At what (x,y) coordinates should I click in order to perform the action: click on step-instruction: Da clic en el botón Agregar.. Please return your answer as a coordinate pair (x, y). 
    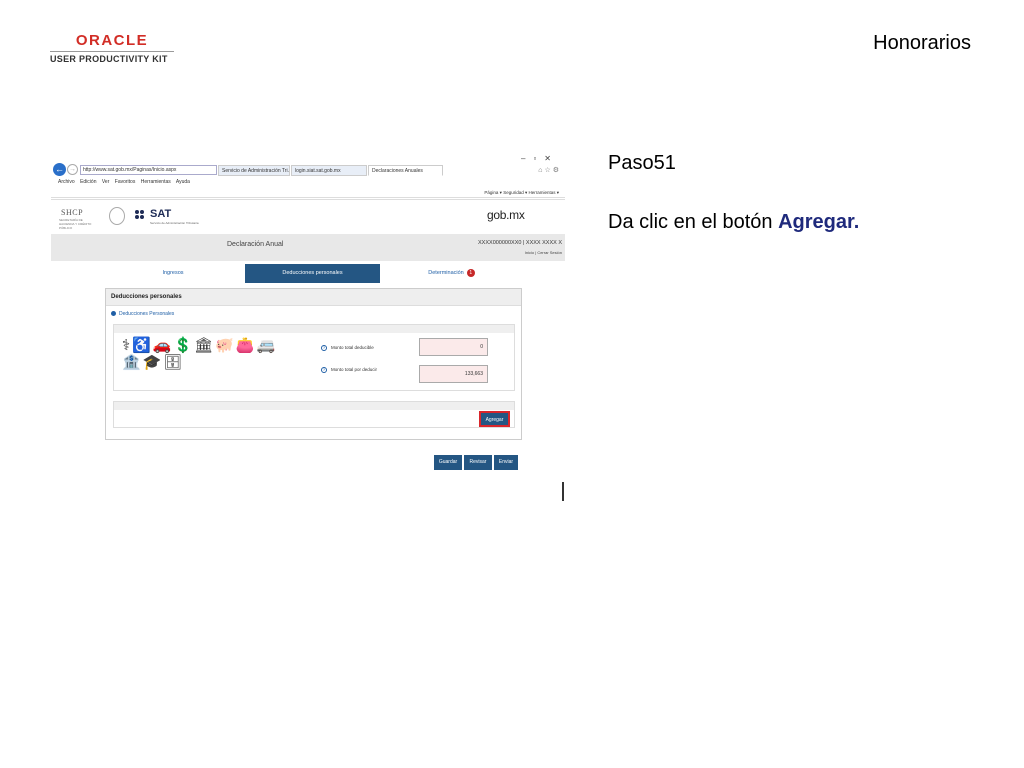
    Looking at the image, I should click on (733, 222).